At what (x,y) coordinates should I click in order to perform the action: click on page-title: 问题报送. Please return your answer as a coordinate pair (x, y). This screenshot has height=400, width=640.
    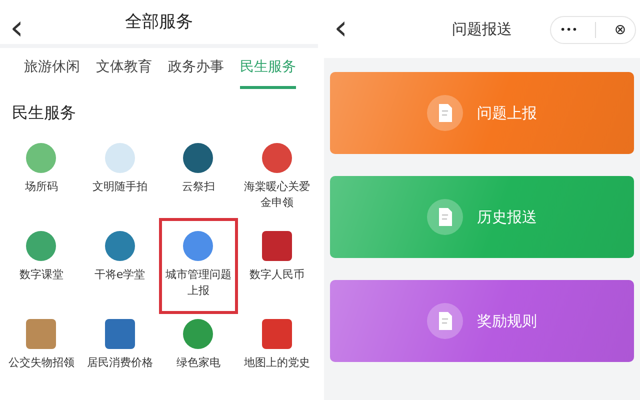
    Looking at the image, I should click on (482, 29).